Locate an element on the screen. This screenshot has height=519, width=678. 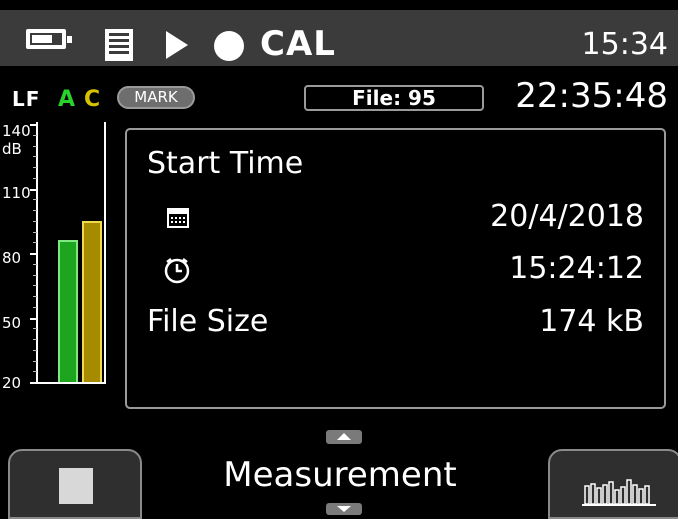
cal-indicator: CAL is located at coordinates (298, 44).